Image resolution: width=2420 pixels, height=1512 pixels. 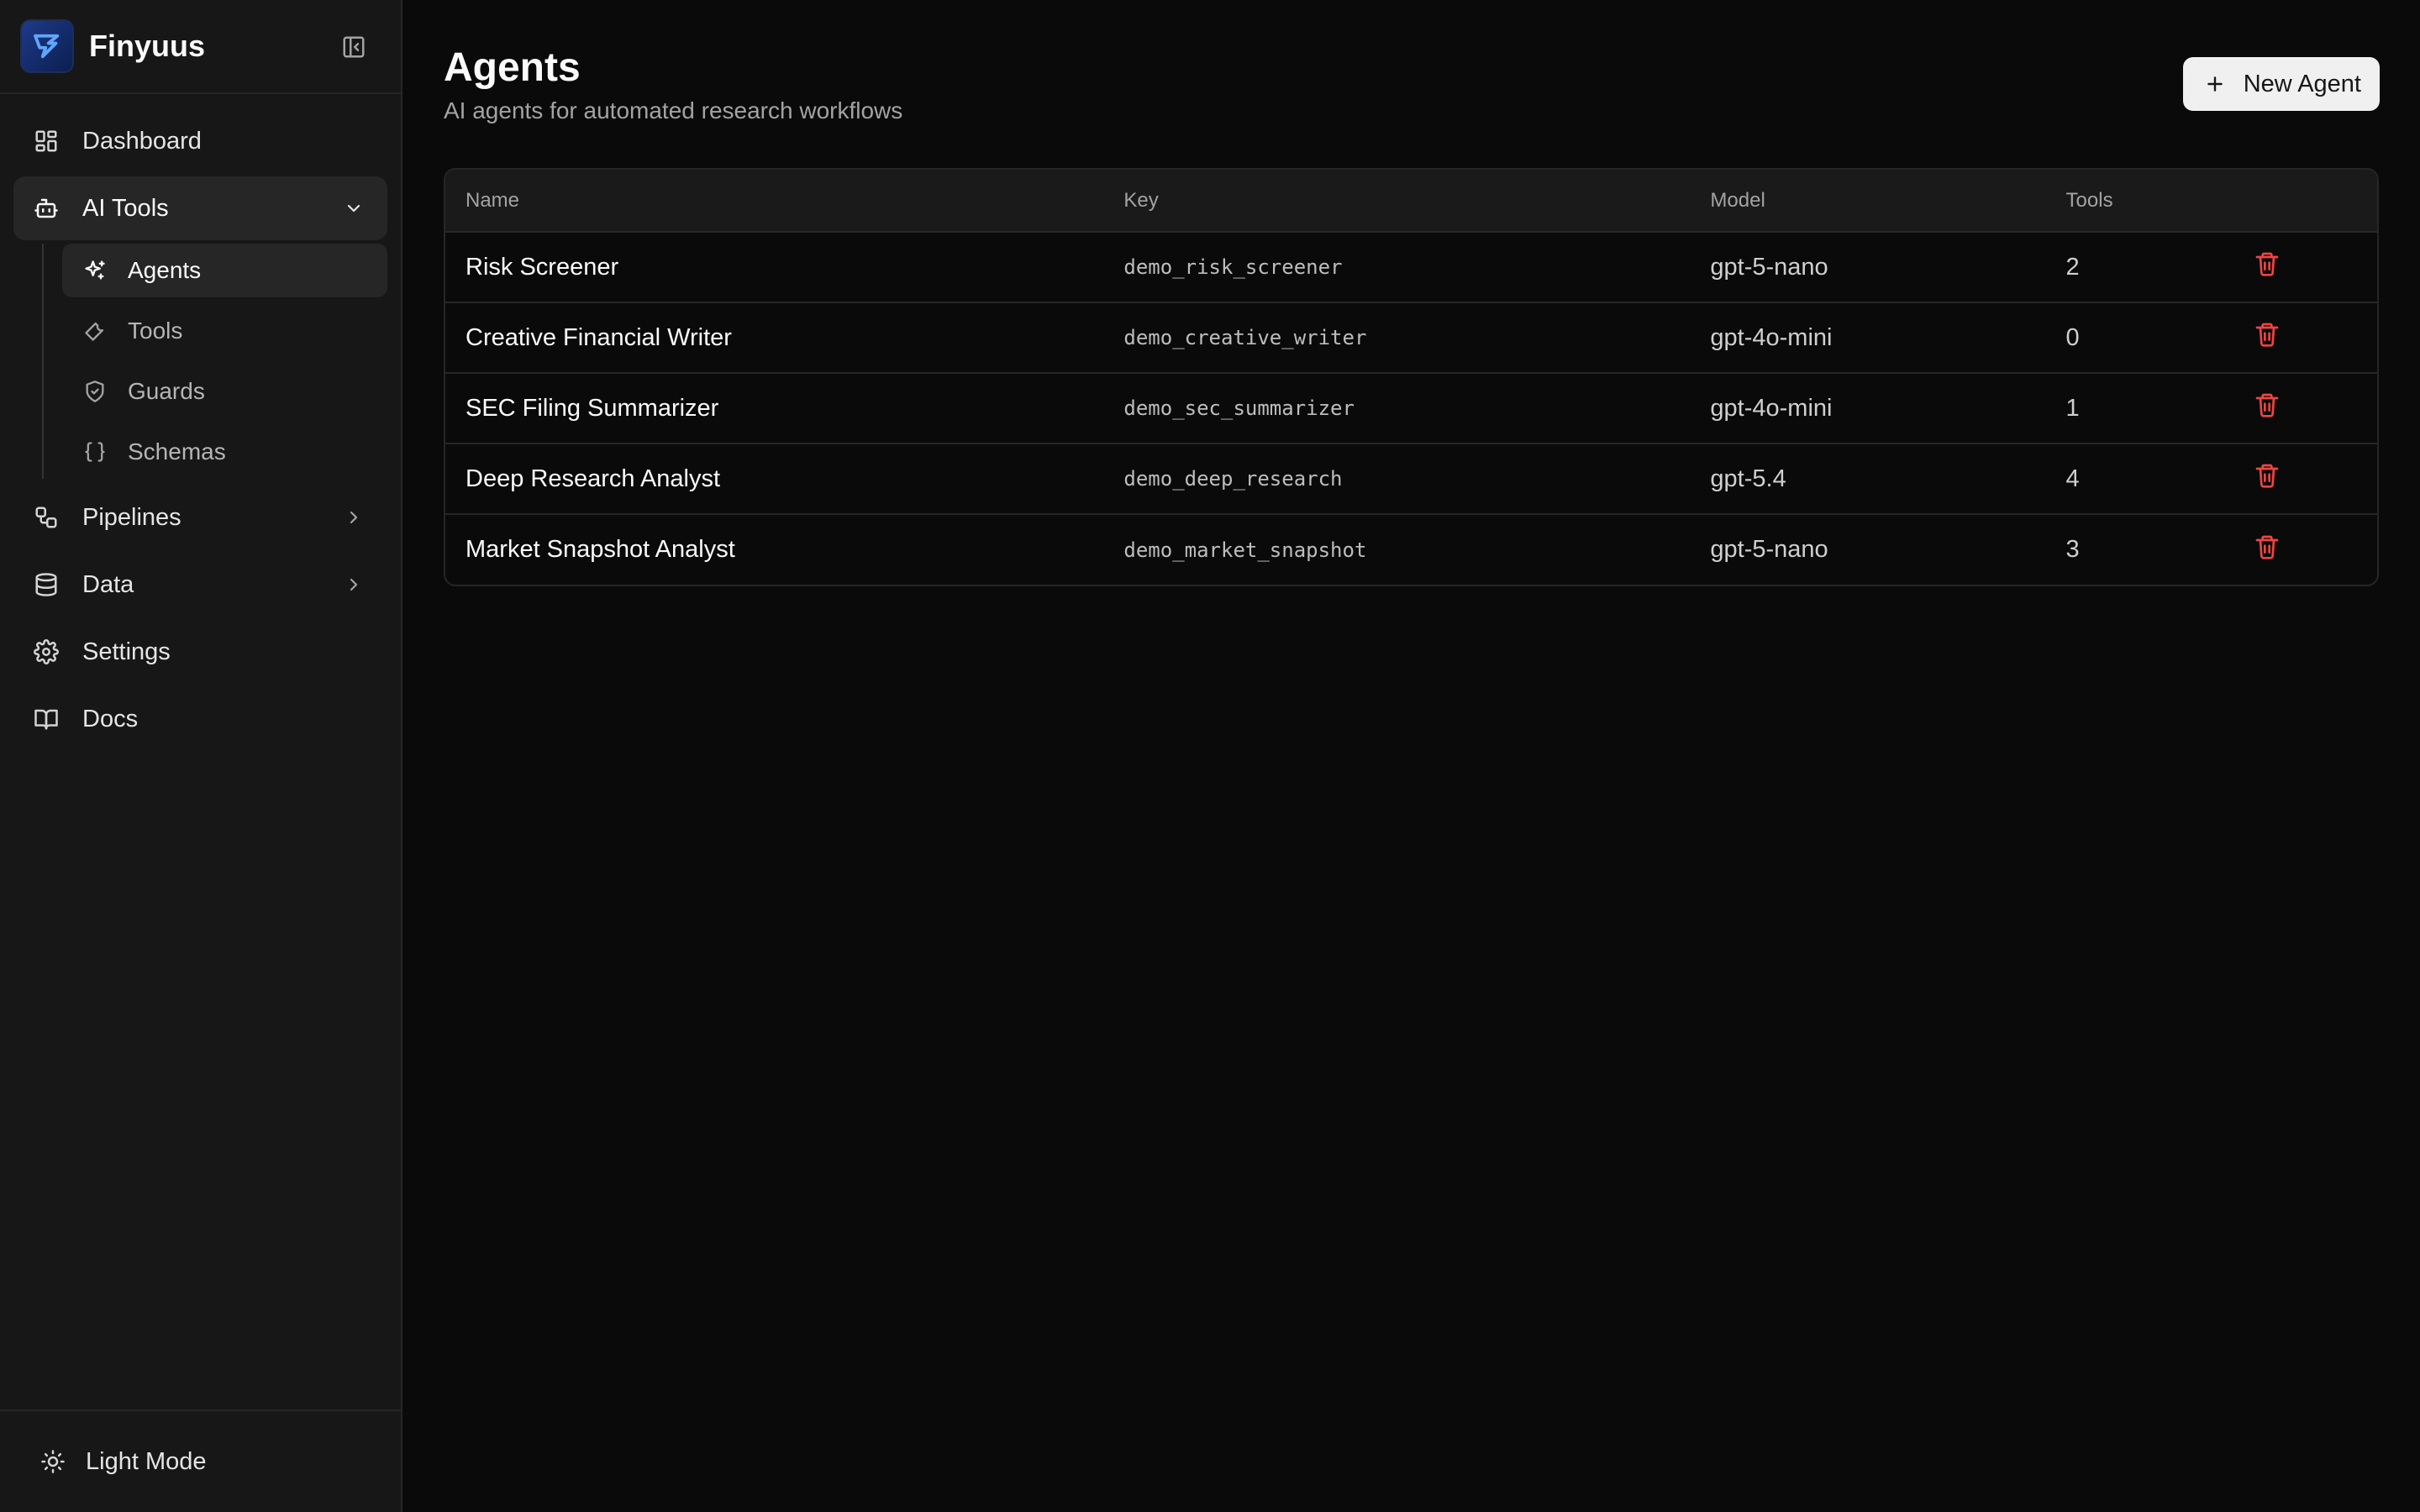 What do you see at coordinates (46, 719) in the screenshot?
I see `book-icon` at bounding box center [46, 719].